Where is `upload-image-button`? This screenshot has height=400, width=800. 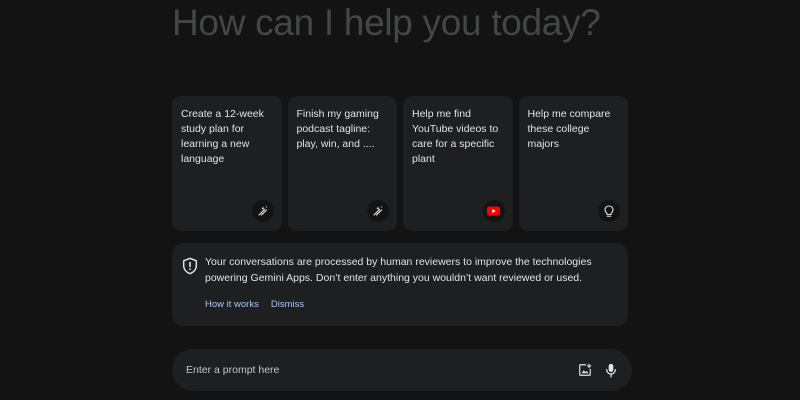
upload-image-button is located at coordinates (585, 370).